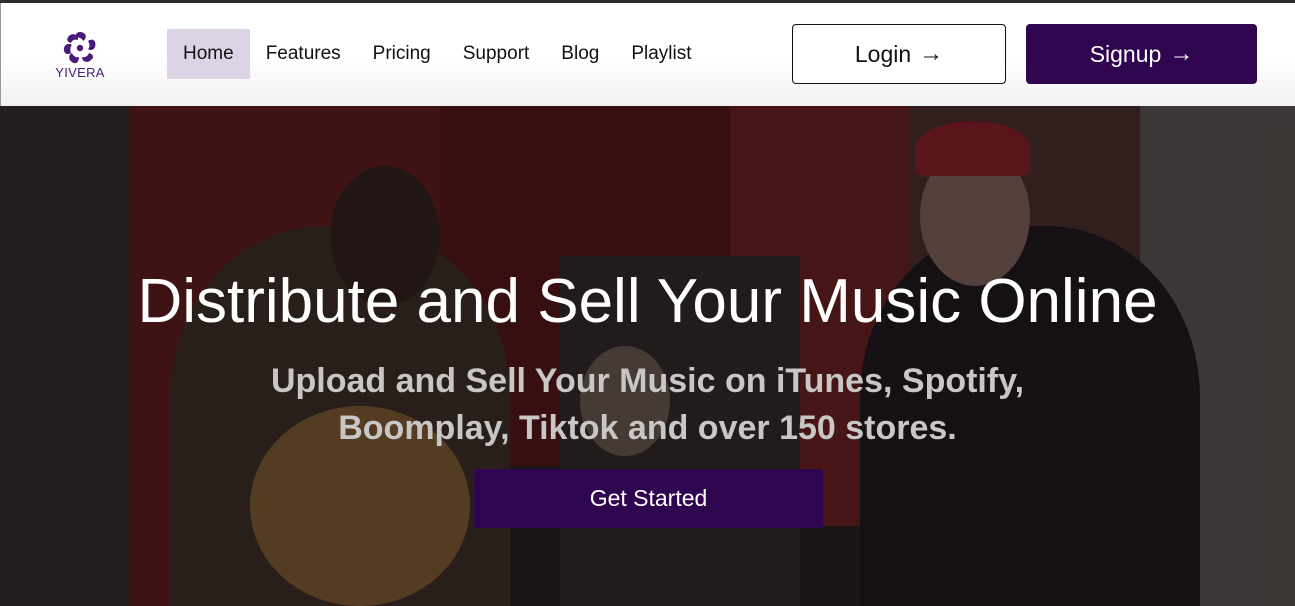 Image resolution: width=1295 pixels, height=606 pixels. What do you see at coordinates (647, 428) in the screenshot?
I see `hero-subtitle-line-2: Boomplay, Tiktok and over 150 stores.` at bounding box center [647, 428].